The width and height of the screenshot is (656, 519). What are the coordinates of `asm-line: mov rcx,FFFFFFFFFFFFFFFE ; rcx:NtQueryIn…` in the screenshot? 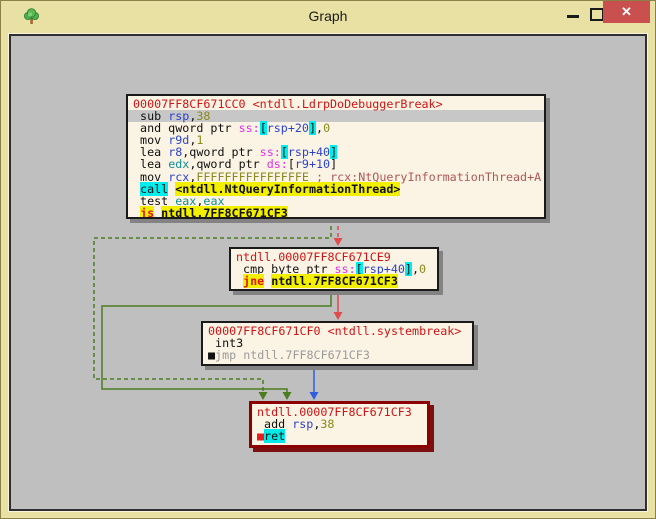 It's located at (338, 177).